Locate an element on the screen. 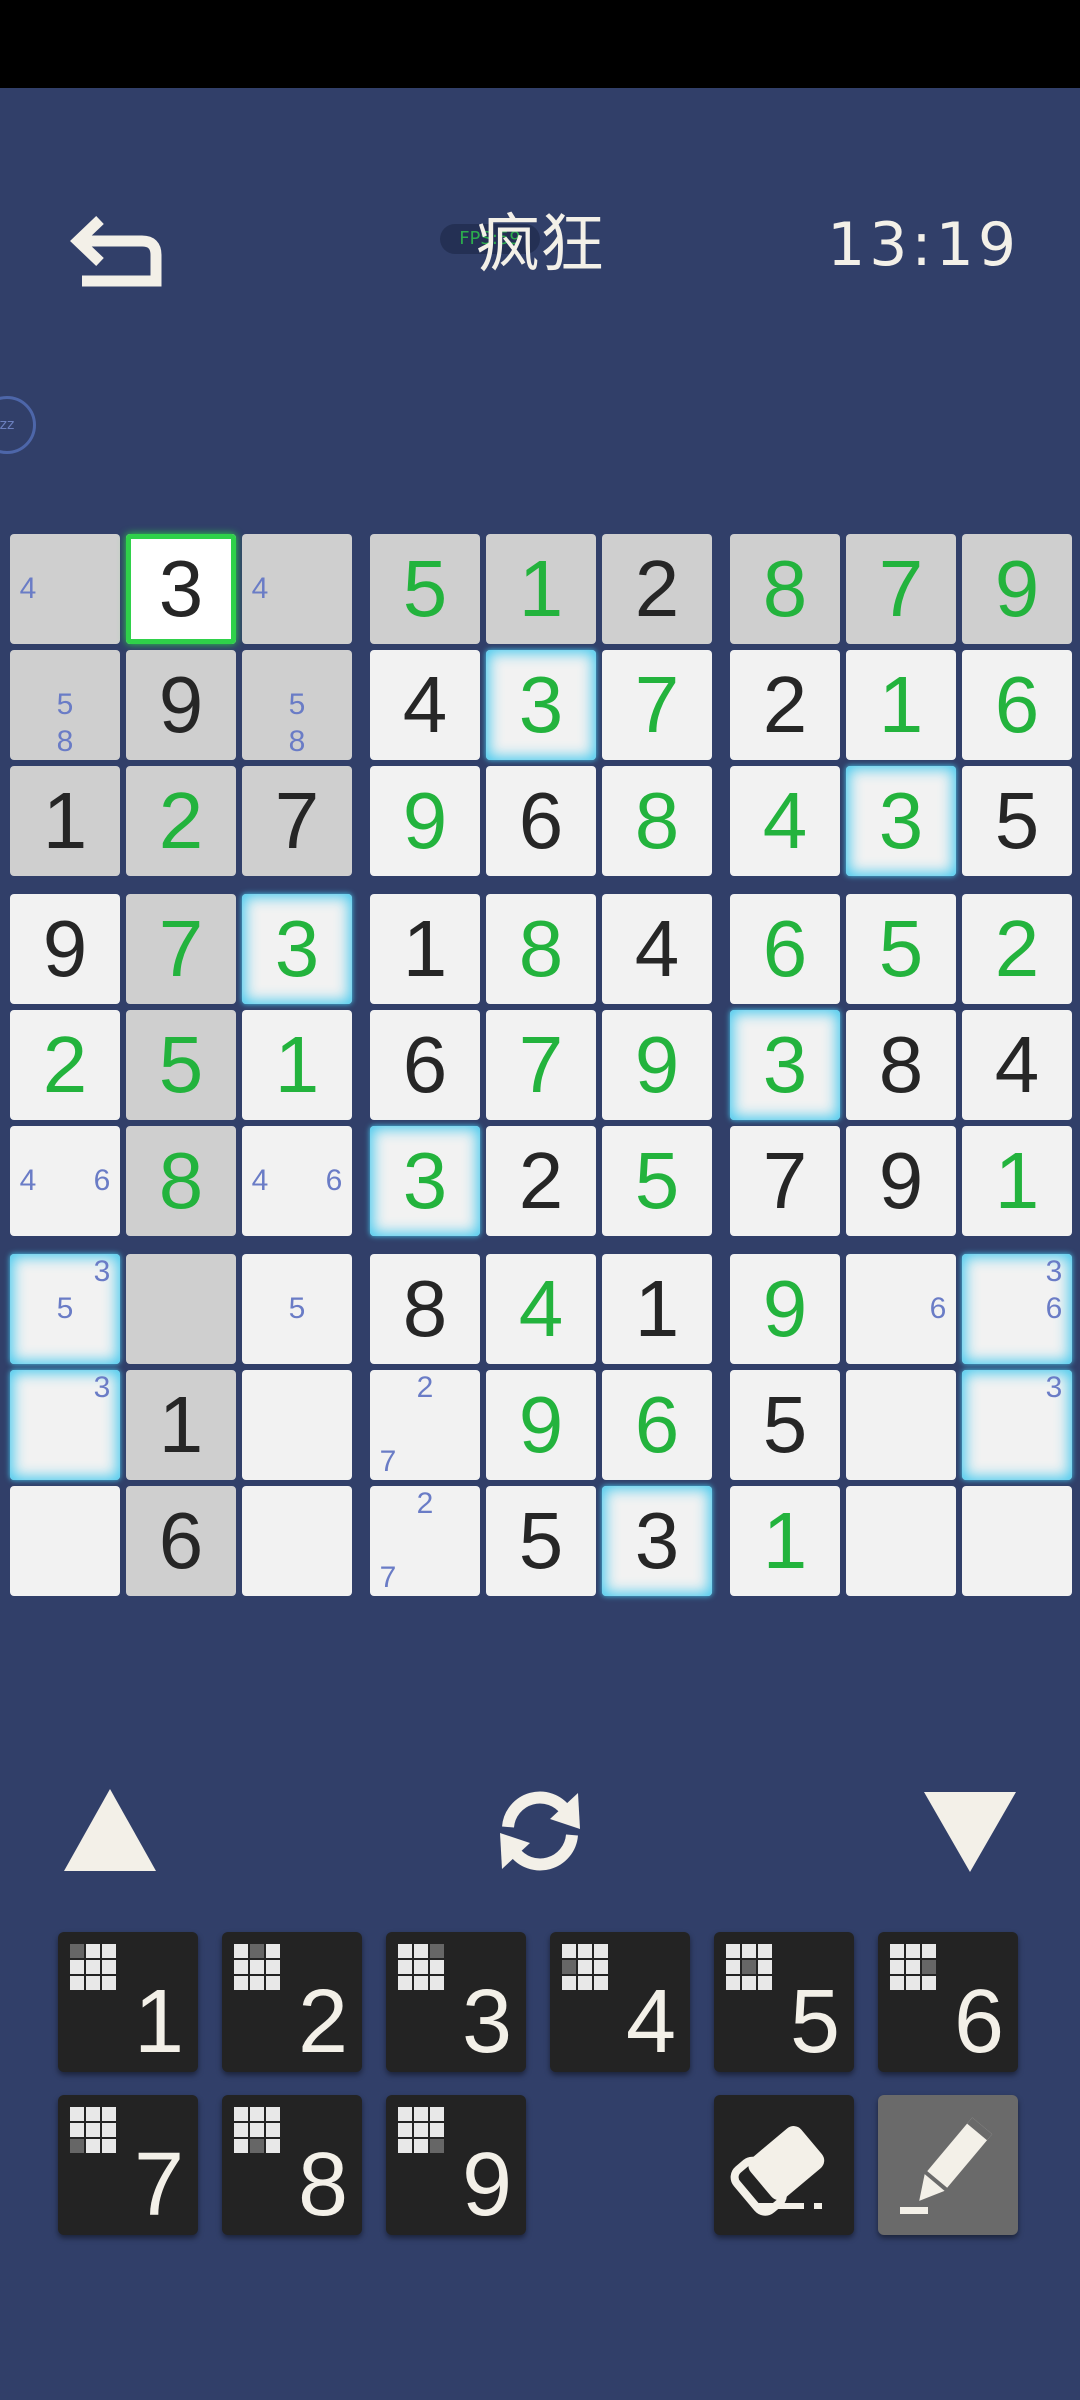  sudoku-cell: 36 is located at coordinates (1017, 1309).